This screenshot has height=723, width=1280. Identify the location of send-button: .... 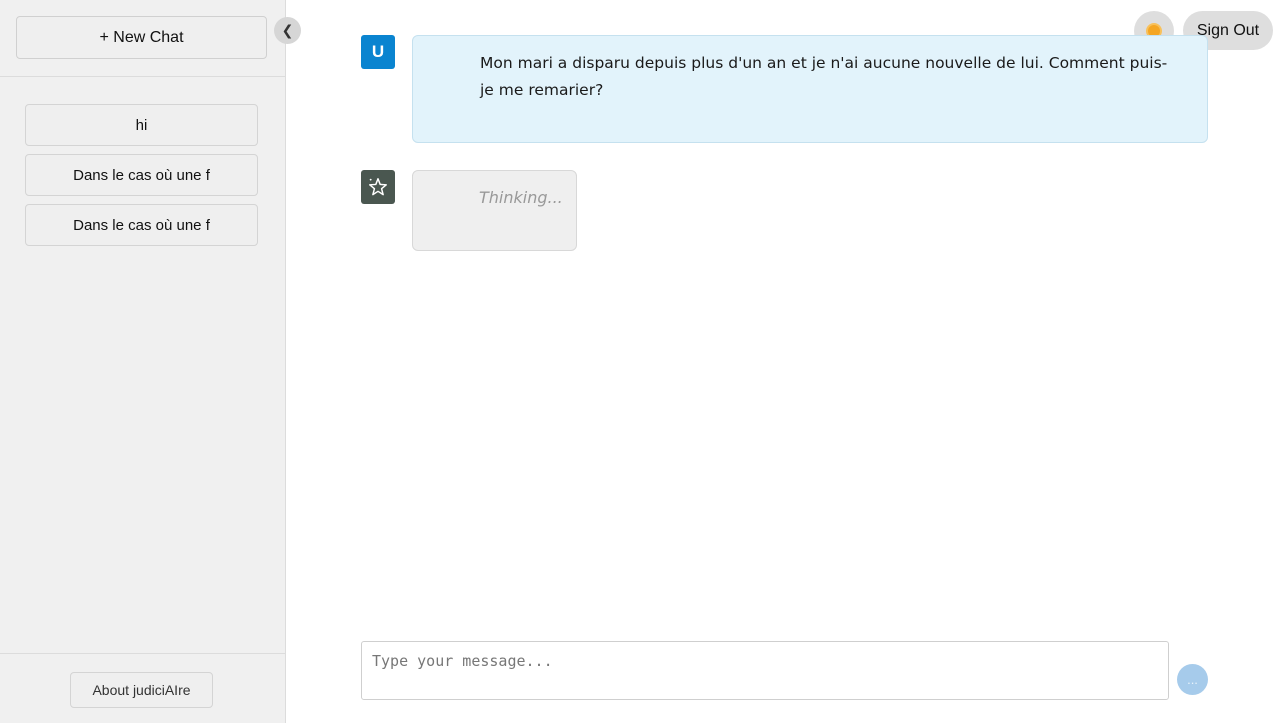
(1192, 679).